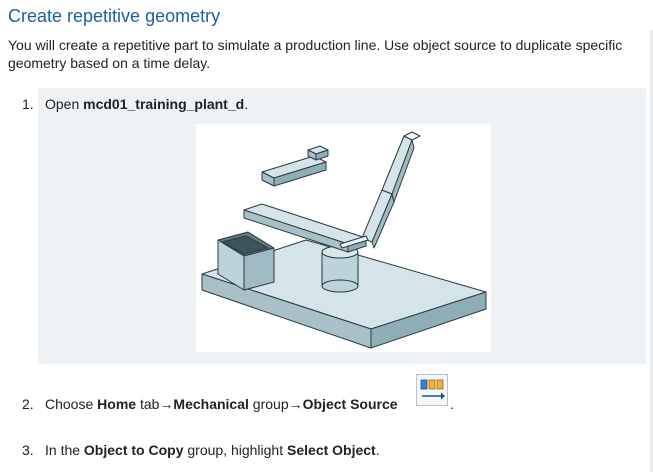 The height and width of the screenshot is (472, 653). Describe the element at coordinates (133, 450) in the screenshot. I see `object-to-copy-label: Object to Copy` at that location.